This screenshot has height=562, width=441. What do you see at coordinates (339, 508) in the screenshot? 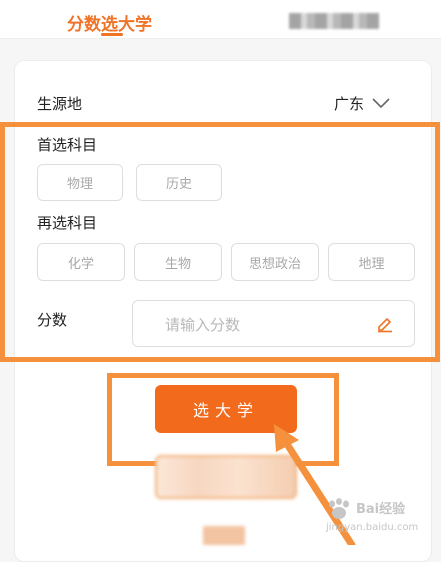
I see `paw-icon` at bounding box center [339, 508].